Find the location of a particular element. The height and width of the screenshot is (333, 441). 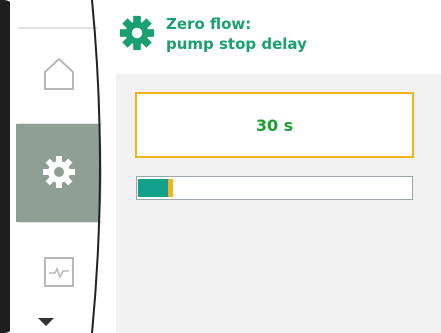

gear-icon is located at coordinates (59, 172).